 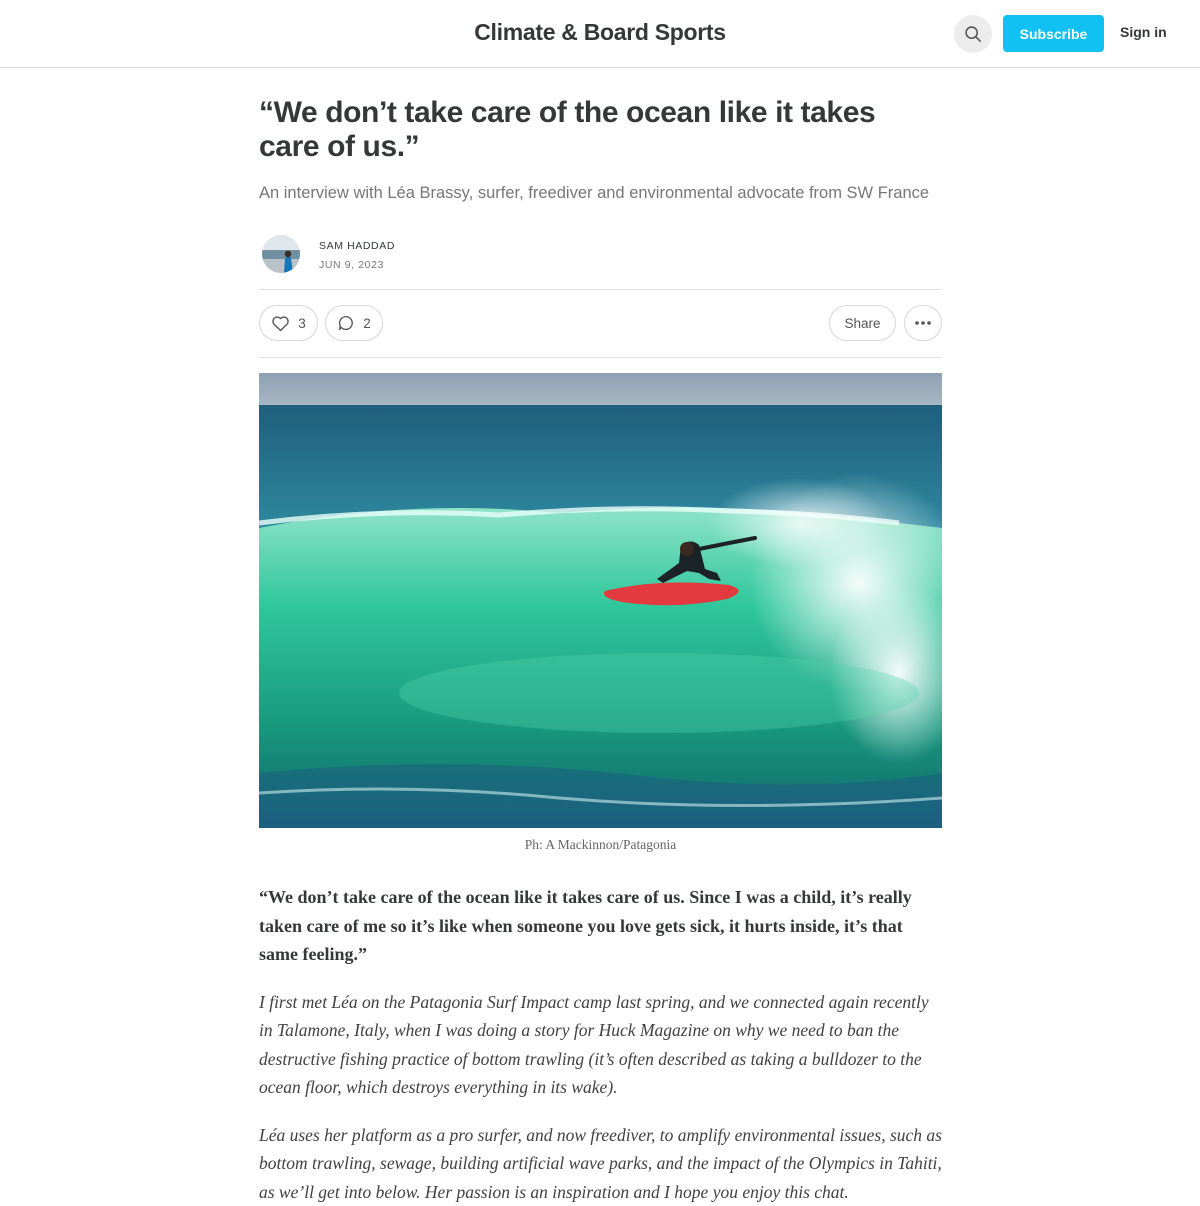 I want to click on top-navigation-bar: Climate & Board Sports Subscribe Sign in, so click(x=600, y=34).